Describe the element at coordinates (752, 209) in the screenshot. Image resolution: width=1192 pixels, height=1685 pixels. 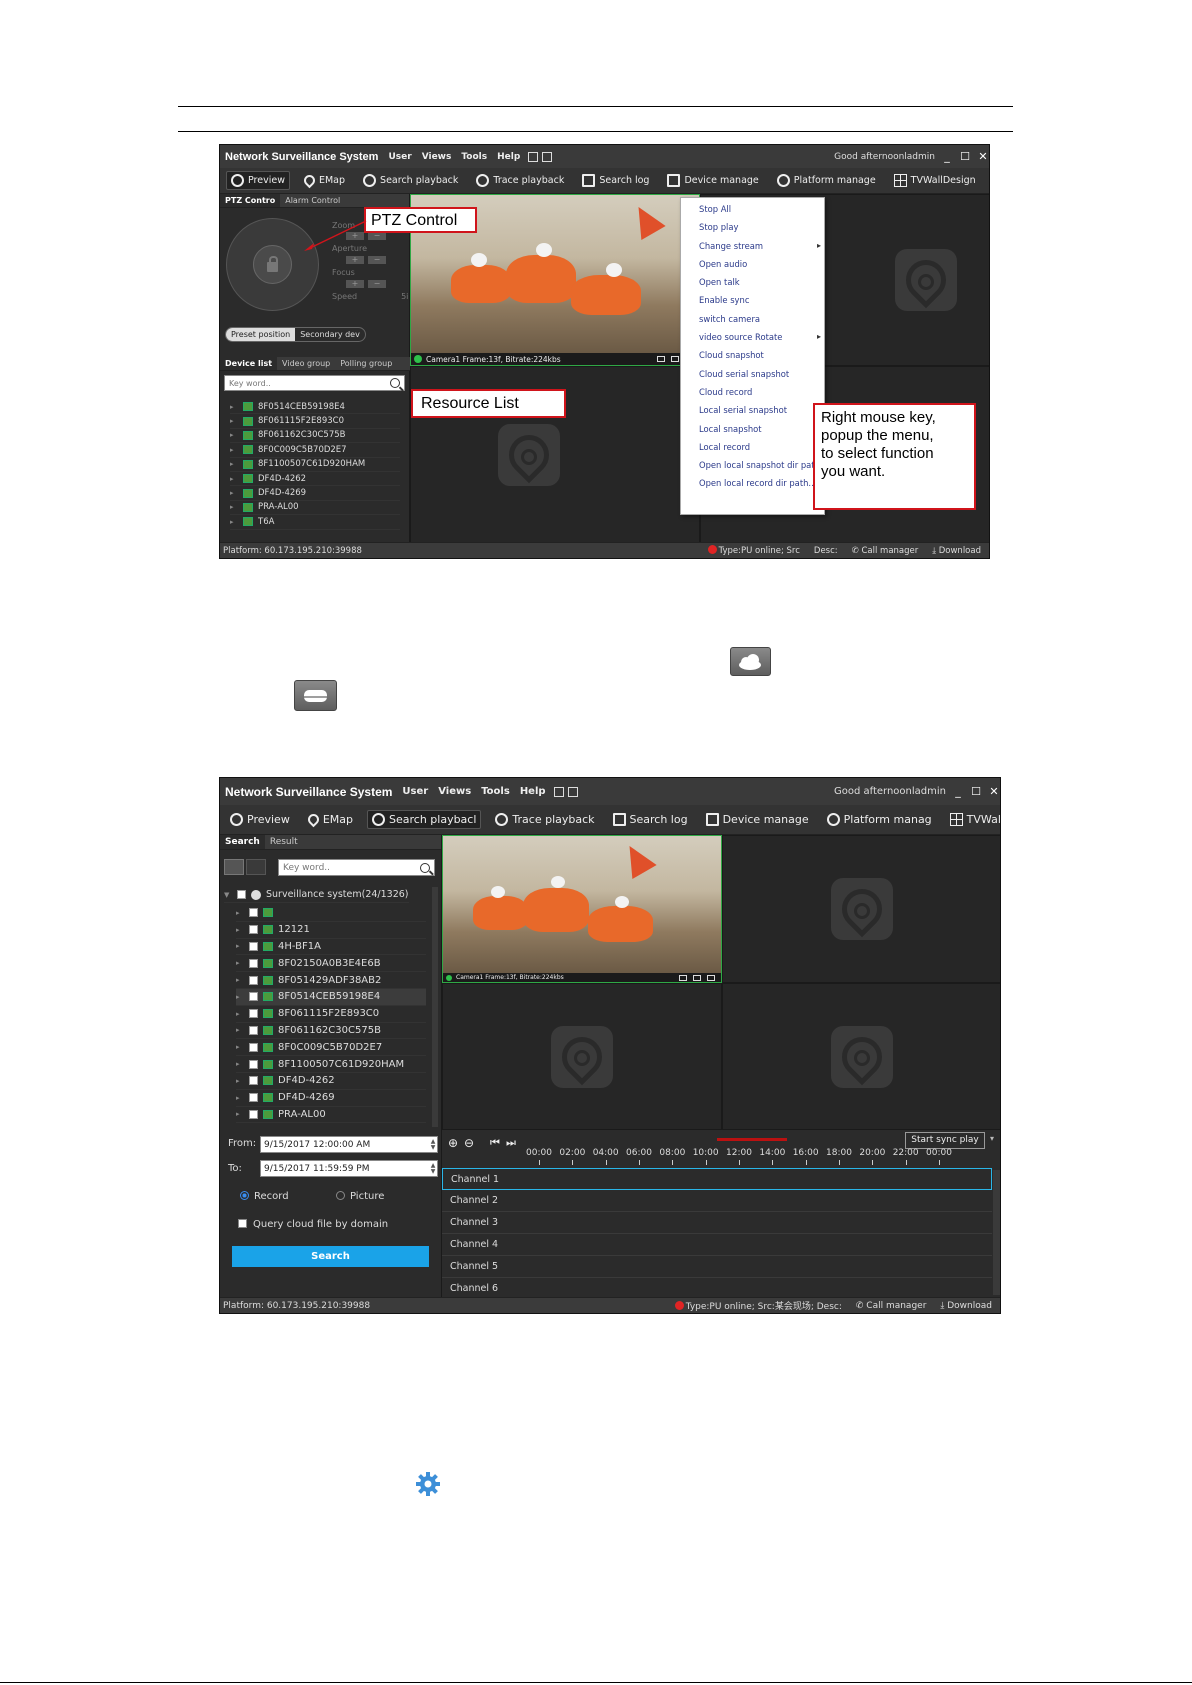
I see `context-menu-item: Stop All` at that location.